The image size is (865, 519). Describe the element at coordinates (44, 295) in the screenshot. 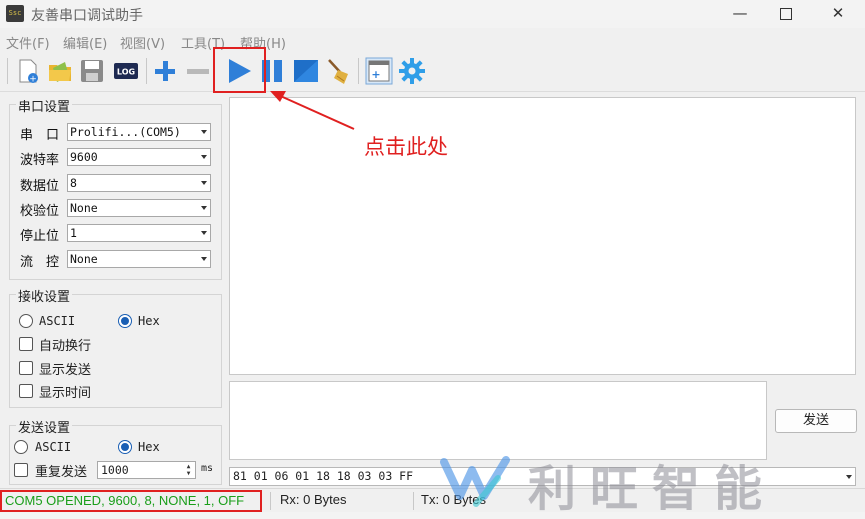

I see `receive-settings-title: 接收设置` at that location.